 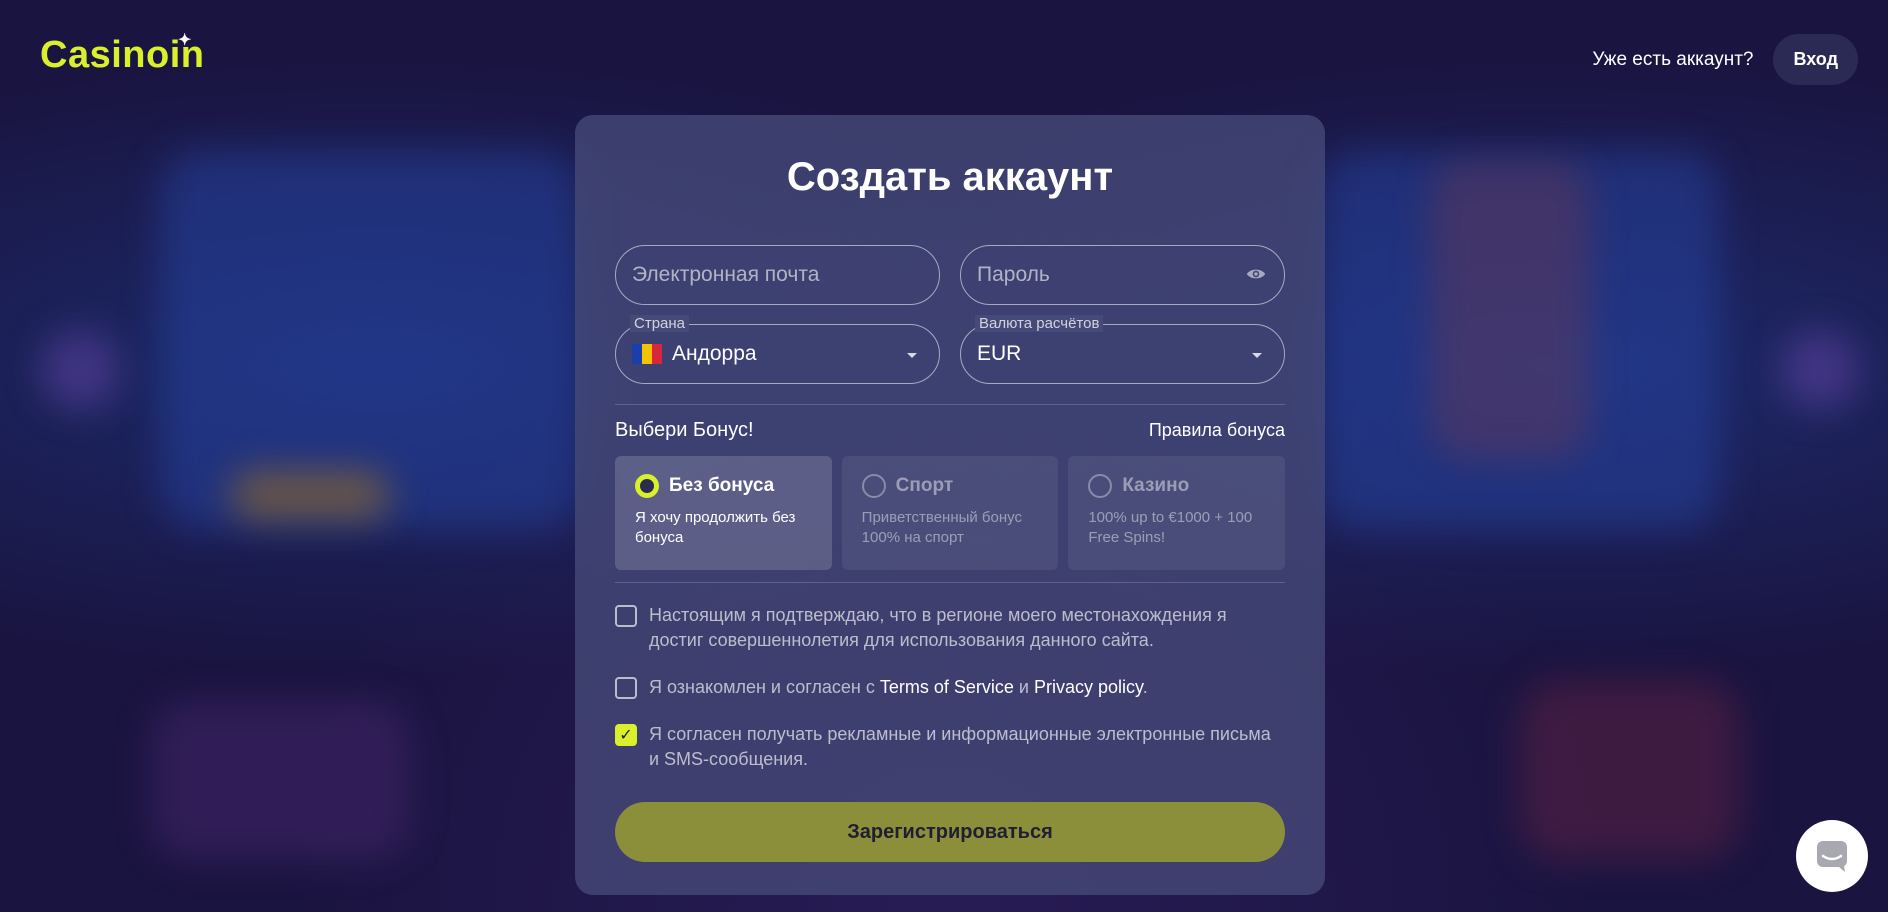 What do you see at coordinates (924, 485) in the screenshot?
I see `bonus-title: Спорт` at bounding box center [924, 485].